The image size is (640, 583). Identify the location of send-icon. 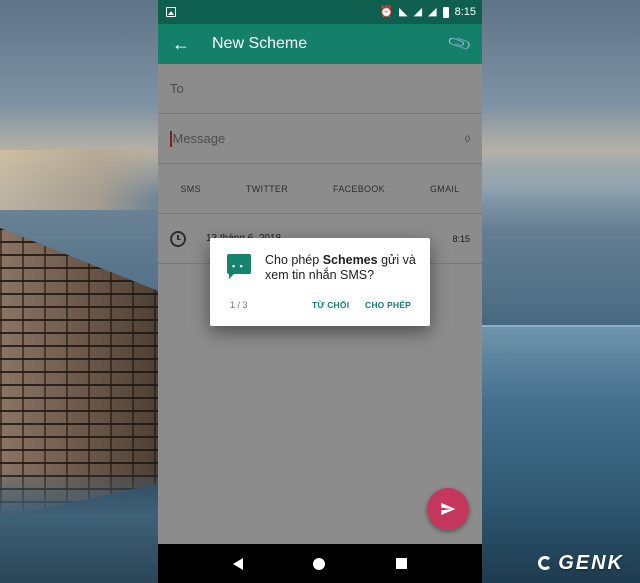
(448, 509).